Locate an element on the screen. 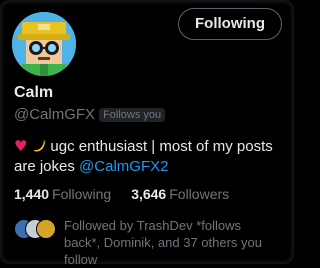 Image resolution: width=320 pixels, height=268 pixels. followers-stat-label: Followers is located at coordinates (199, 194).